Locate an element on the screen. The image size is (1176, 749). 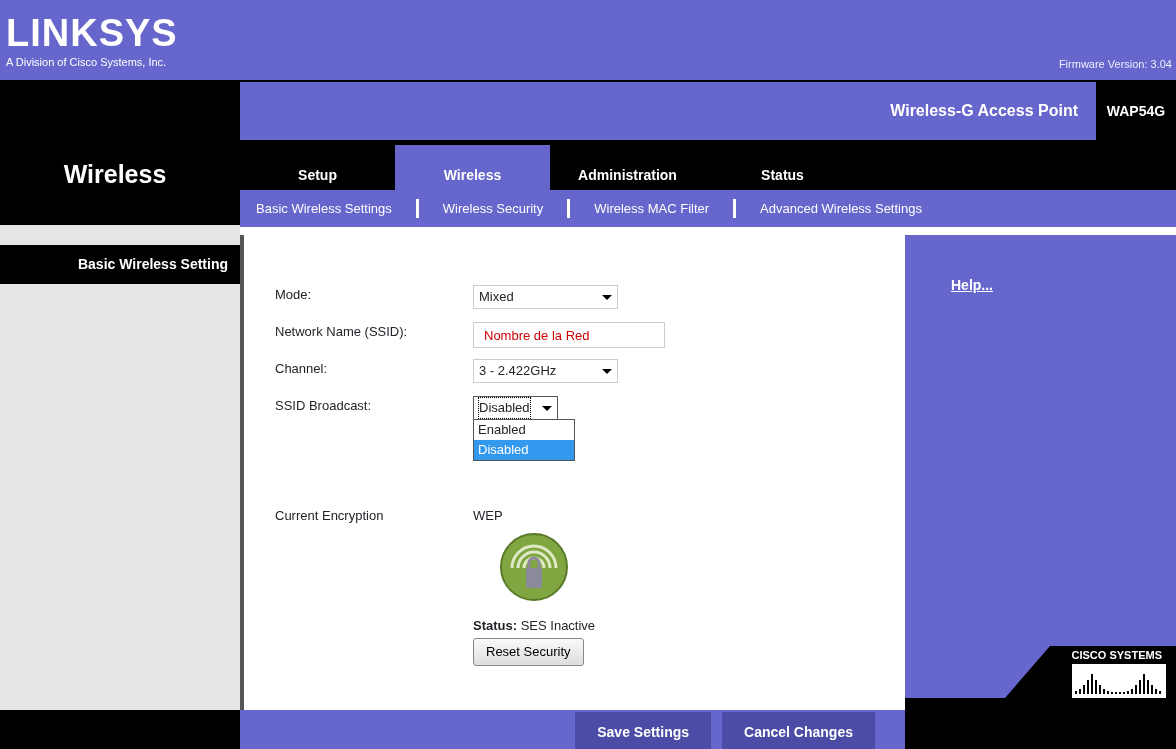
field-label: Channel: is located at coordinates (302, 369).